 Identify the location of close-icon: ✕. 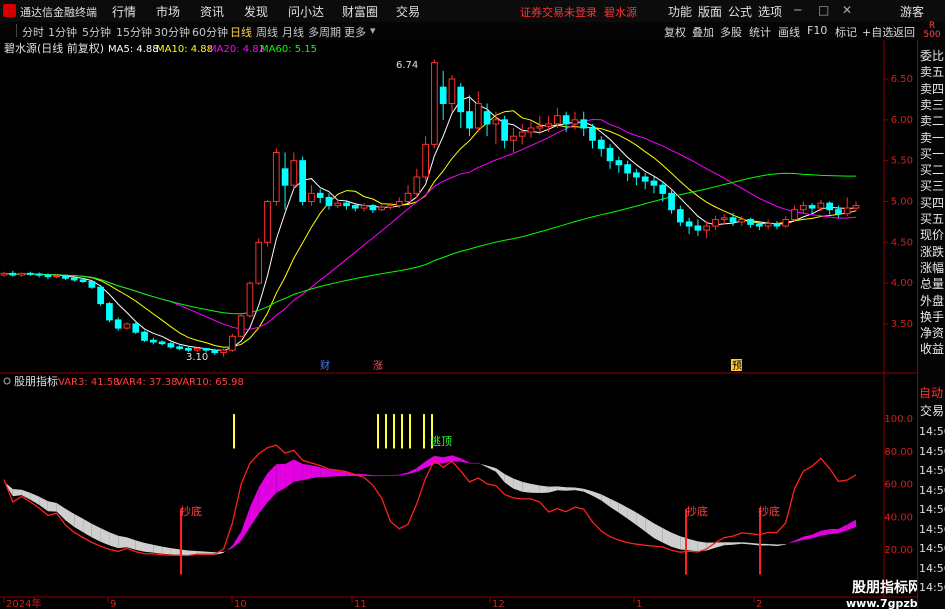
(847, 10).